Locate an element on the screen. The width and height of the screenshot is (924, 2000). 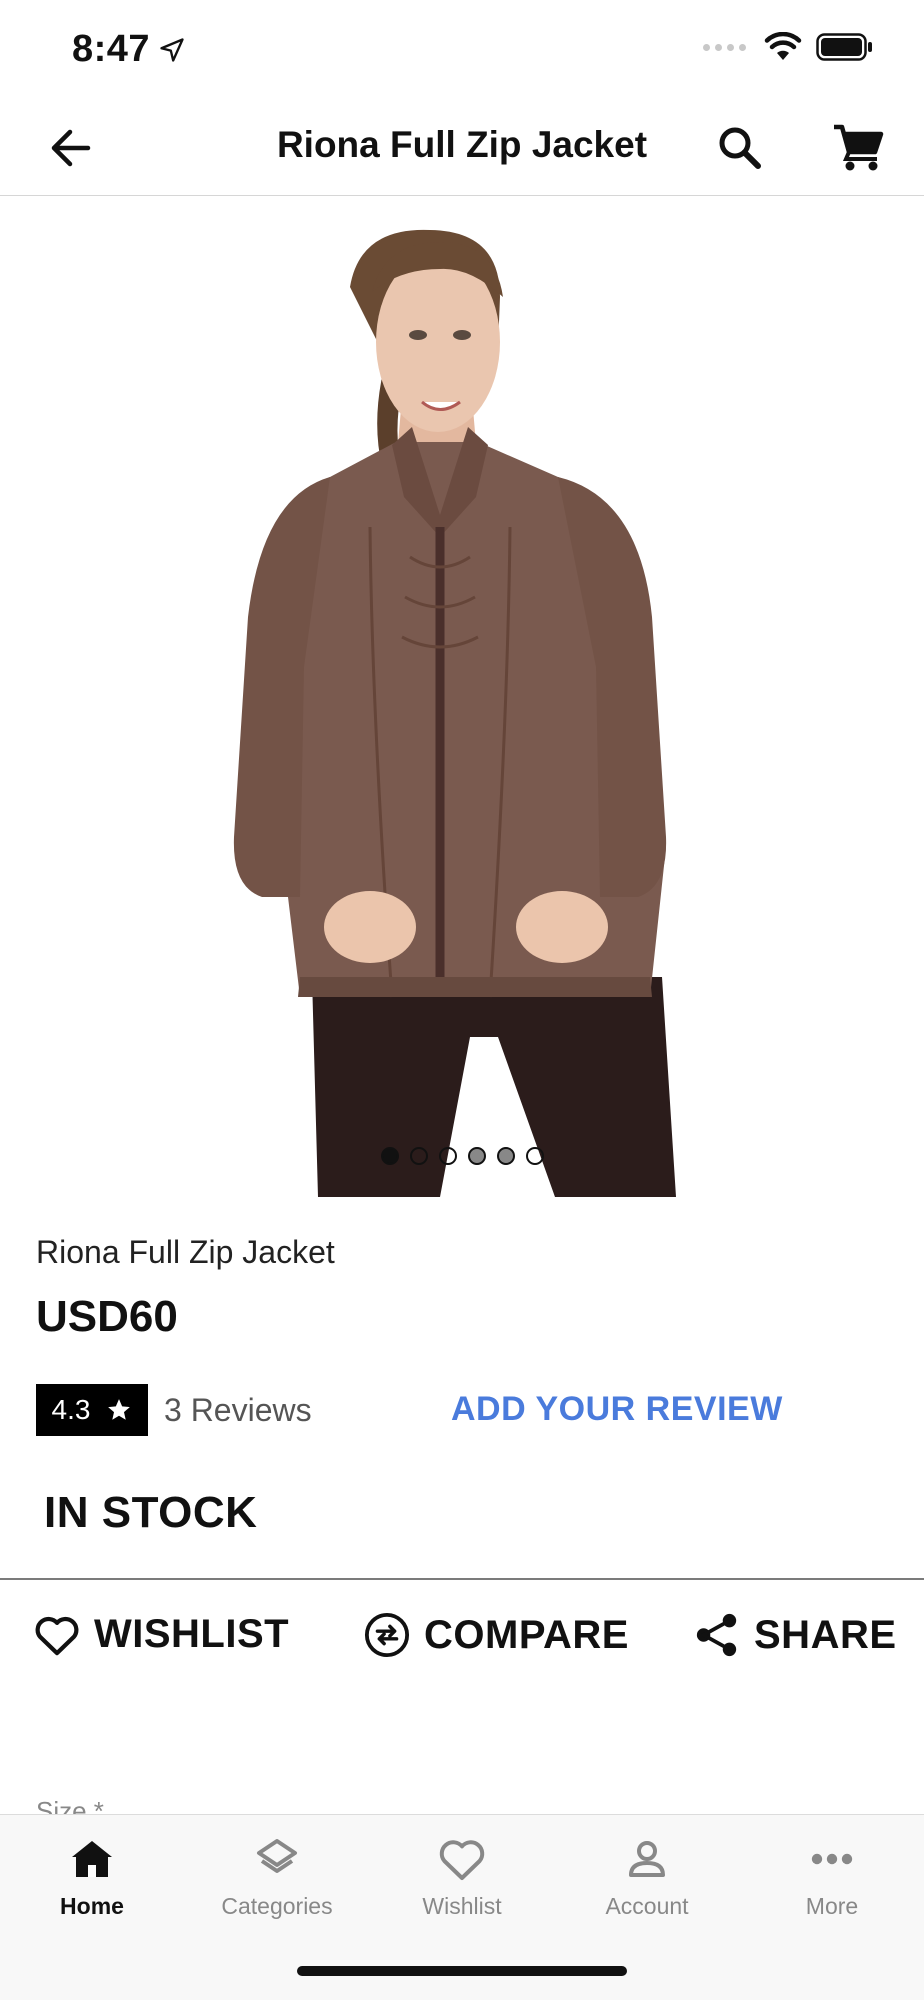
heart-outline-icon is located at coordinates (57, 1635).